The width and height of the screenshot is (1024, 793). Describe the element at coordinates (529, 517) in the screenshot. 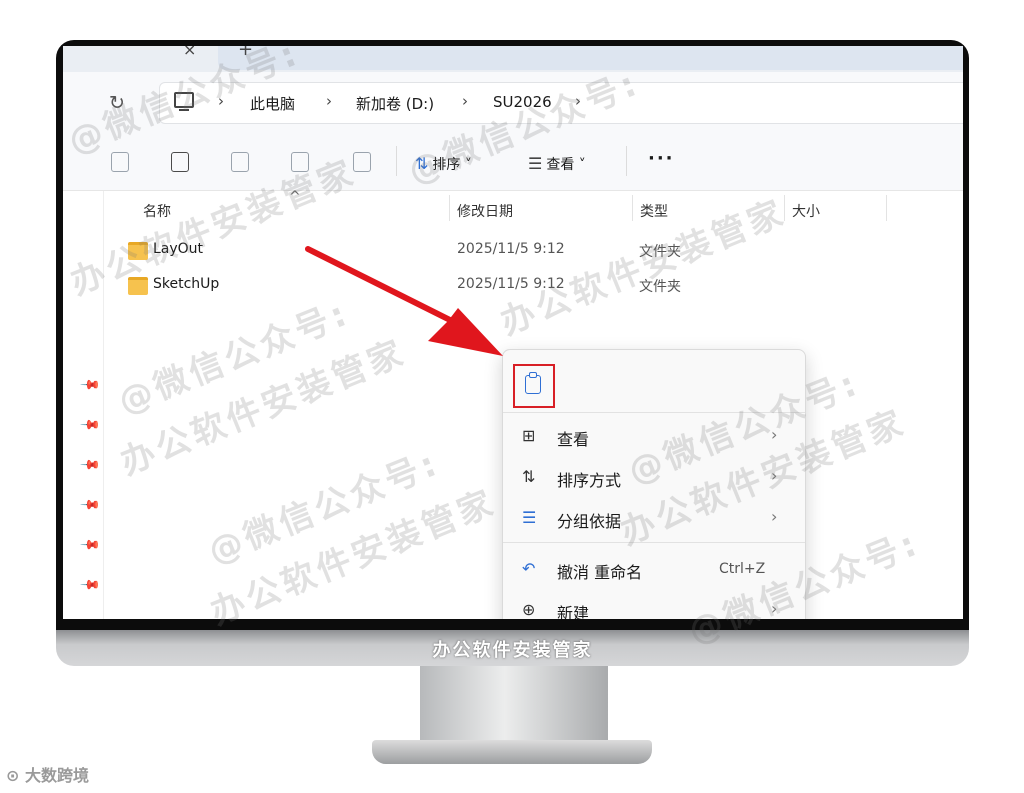

I see `list-icon: ☰` at that location.